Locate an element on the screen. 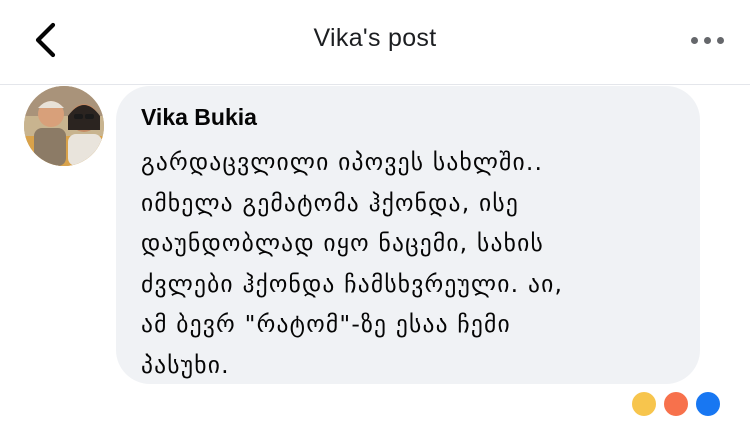 This screenshot has height=422, width=750. page-title: Vika's post is located at coordinates (375, 38).